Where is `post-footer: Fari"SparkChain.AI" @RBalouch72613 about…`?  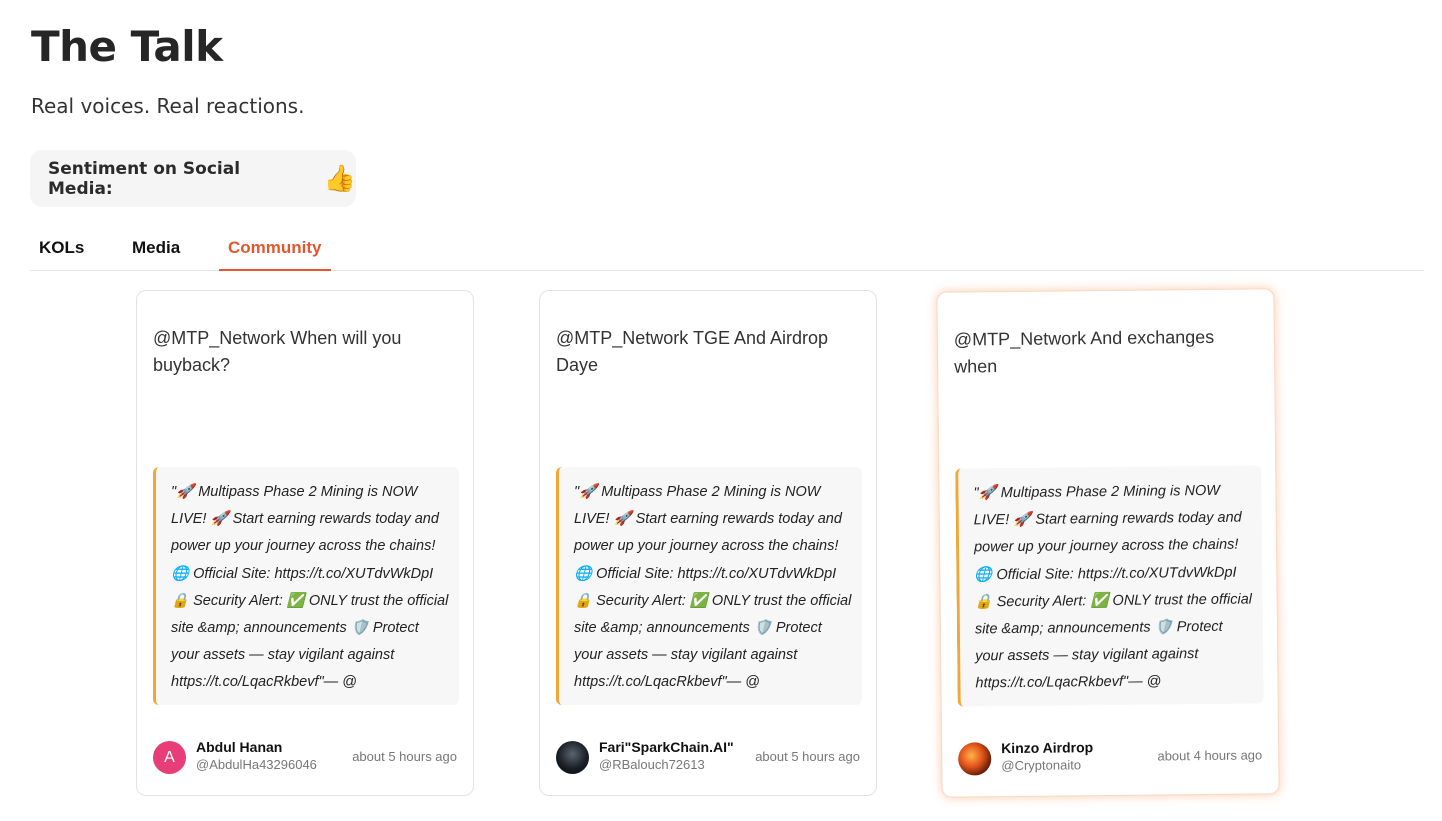 post-footer: Fari"SparkChain.AI" @RBalouch72613 about… is located at coordinates (708, 757).